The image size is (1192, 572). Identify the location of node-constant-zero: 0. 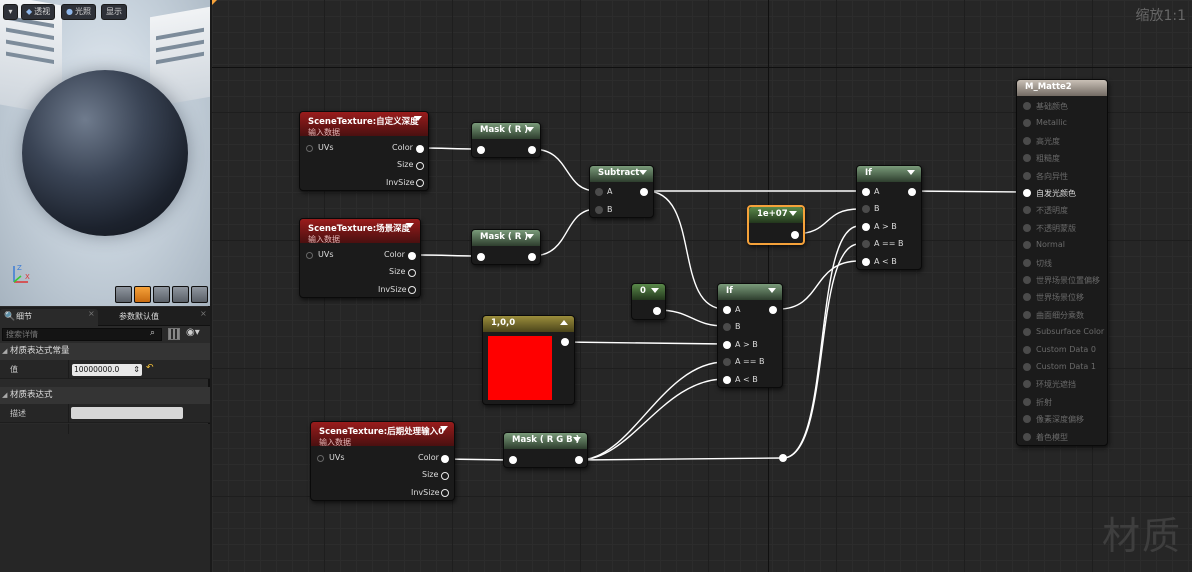
(648, 301).